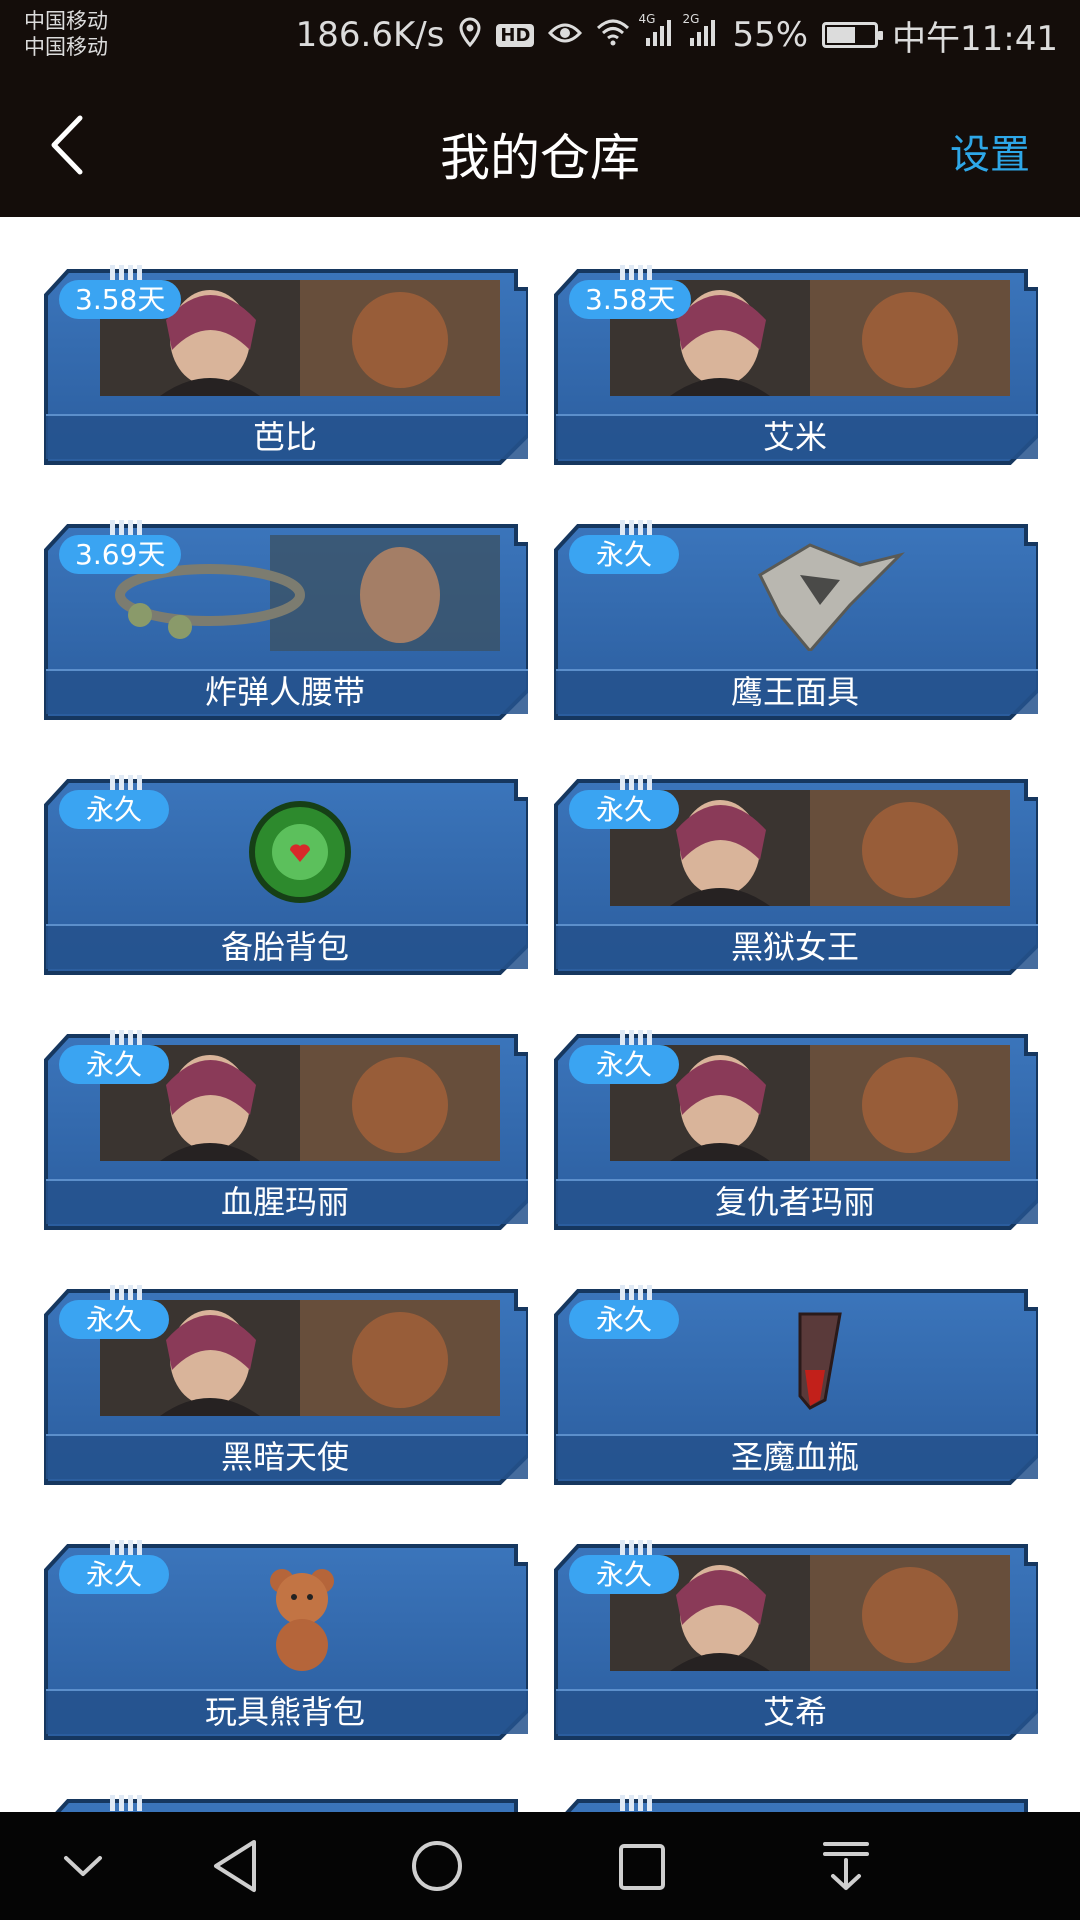 This screenshot has width=1080, height=1920. What do you see at coordinates (284, 1202) in the screenshot?
I see `item-name: 血腥玛丽` at bounding box center [284, 1202].